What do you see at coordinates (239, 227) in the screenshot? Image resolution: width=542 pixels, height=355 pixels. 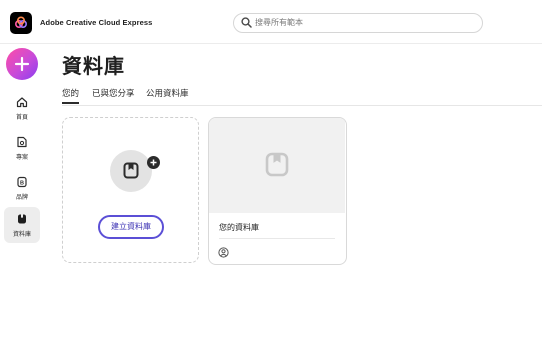 I see `library-name: 您的資料庫` at bounding box center [239, 227].